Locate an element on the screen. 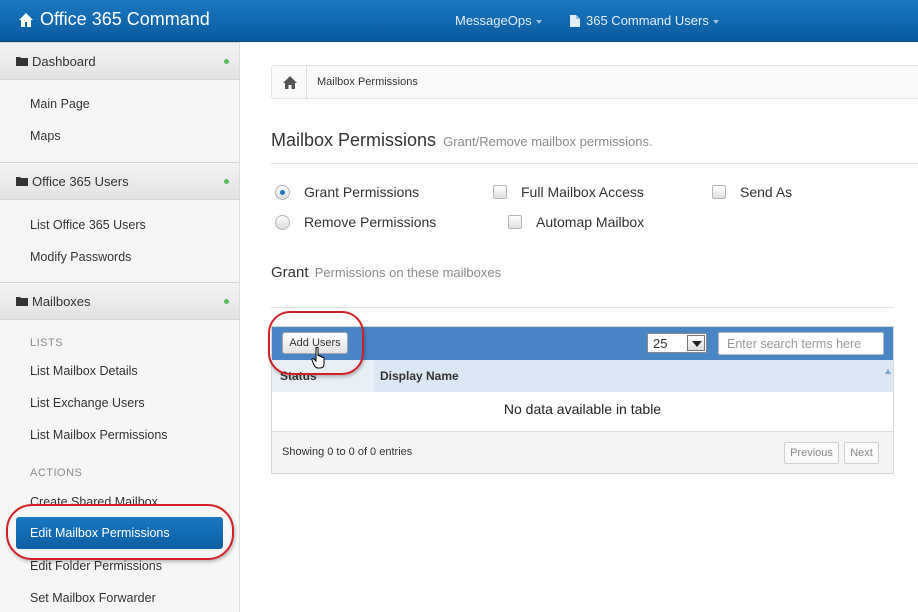  file-icon is located at coordinates (575, 20).